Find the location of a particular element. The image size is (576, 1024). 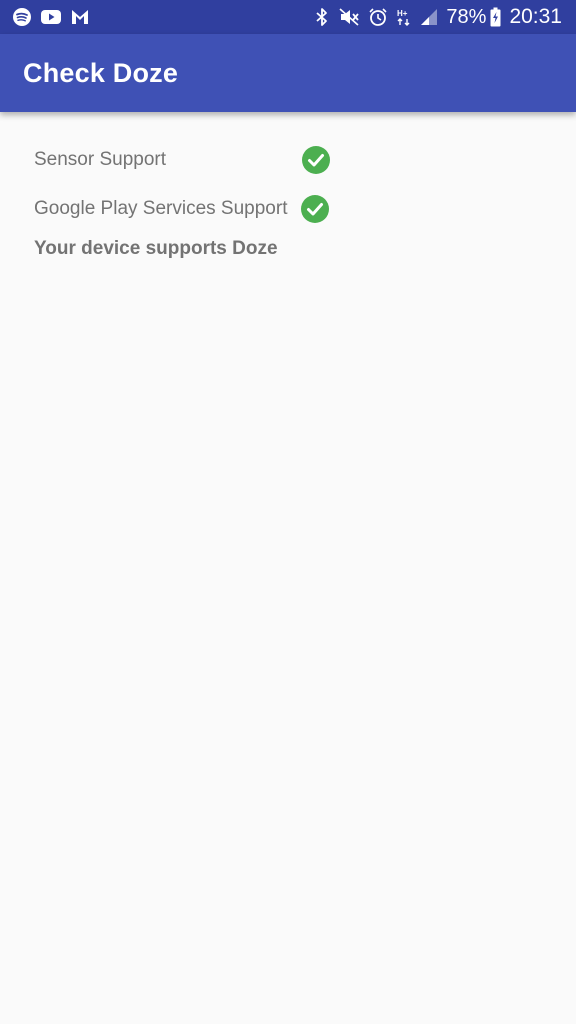

alarm-icon is located at coordinates (378, 17).